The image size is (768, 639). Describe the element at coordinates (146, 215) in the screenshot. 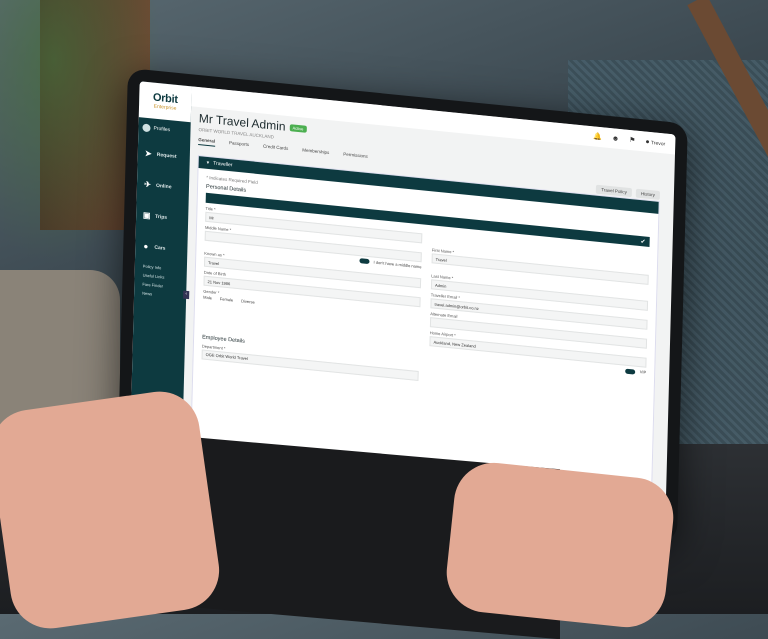

I see `suitcase-icon: ▣` at that location.